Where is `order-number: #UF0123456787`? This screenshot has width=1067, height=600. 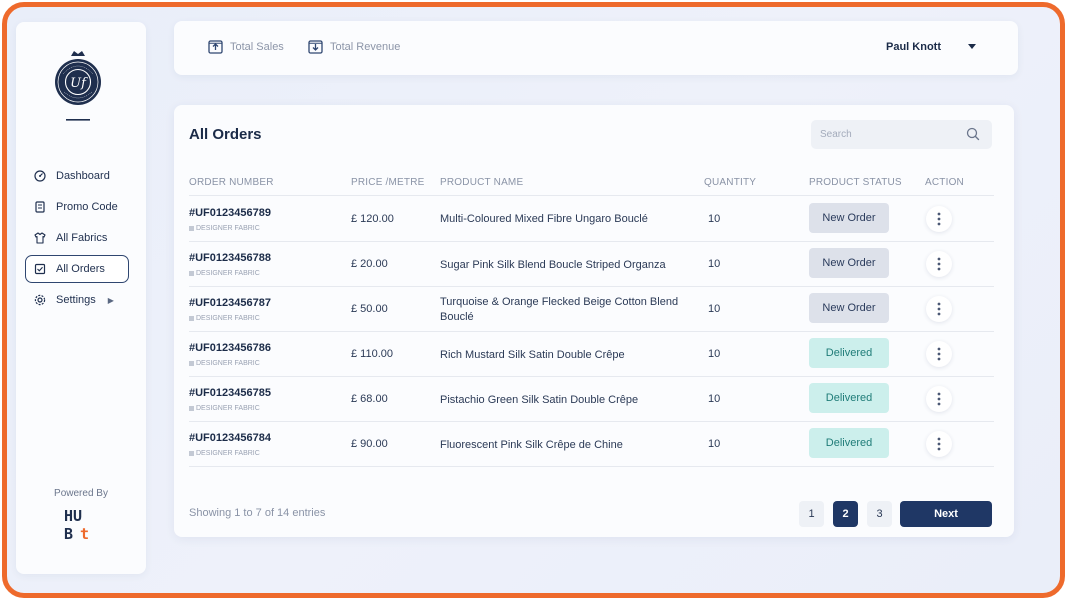 order-number: #UF0123456787 is located at coordinates (230, 303).